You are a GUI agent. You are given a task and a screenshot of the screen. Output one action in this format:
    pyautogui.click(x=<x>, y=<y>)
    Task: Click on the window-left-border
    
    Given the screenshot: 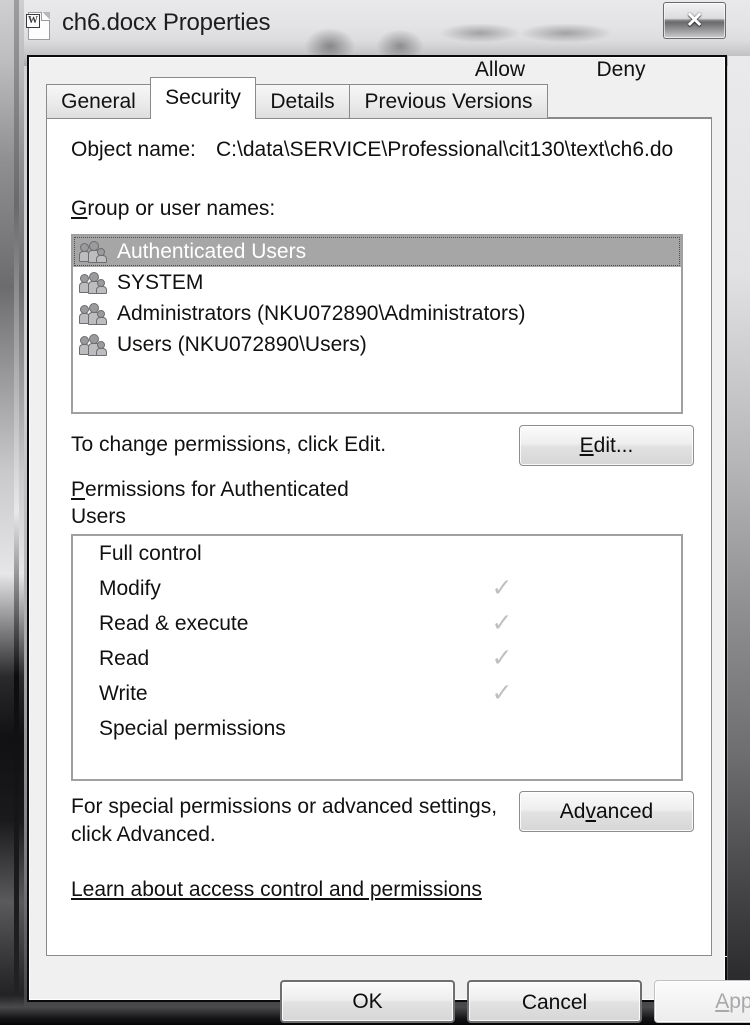 What is the action you would take?
    pyautogui.click(x=12, y=512)
    